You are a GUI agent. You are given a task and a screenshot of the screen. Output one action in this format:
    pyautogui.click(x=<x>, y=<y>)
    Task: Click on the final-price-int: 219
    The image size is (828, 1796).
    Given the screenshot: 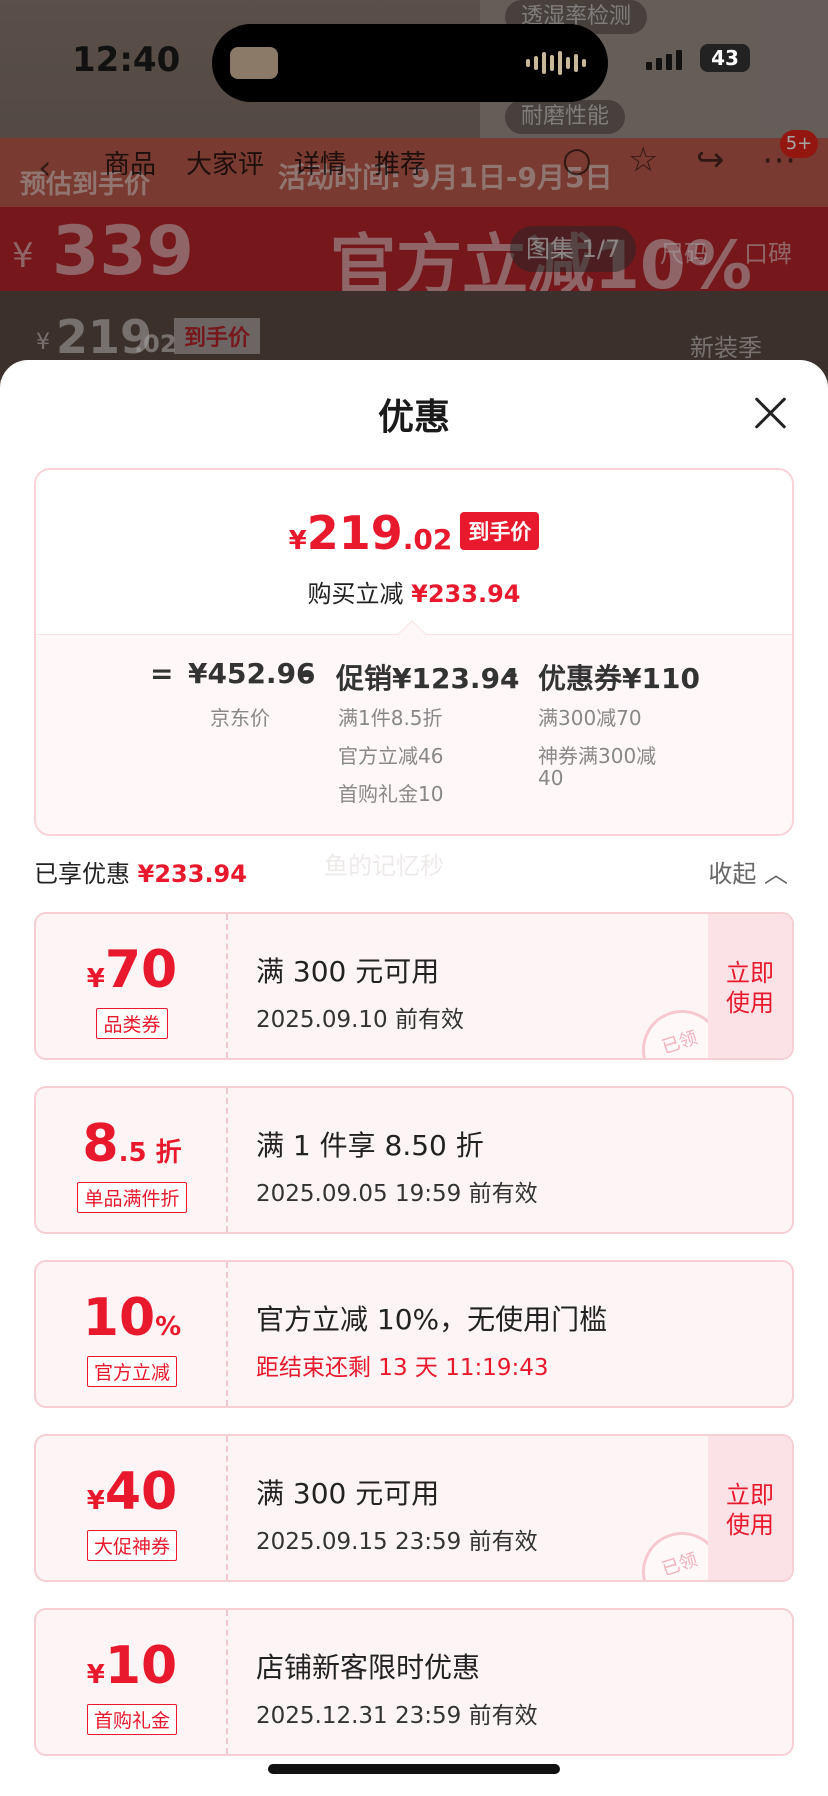 What is the action you would take?
    pyautogui.click(x=354, y=533)
    